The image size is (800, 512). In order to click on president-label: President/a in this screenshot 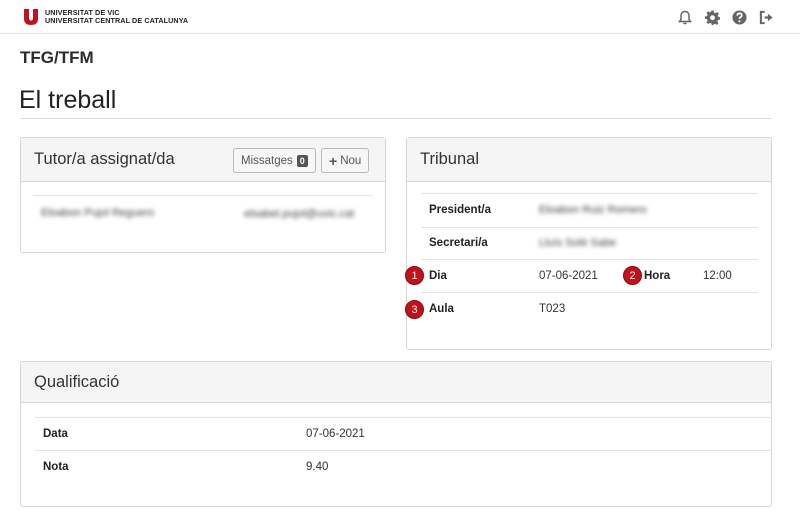, I will do `click(460, 210)`.